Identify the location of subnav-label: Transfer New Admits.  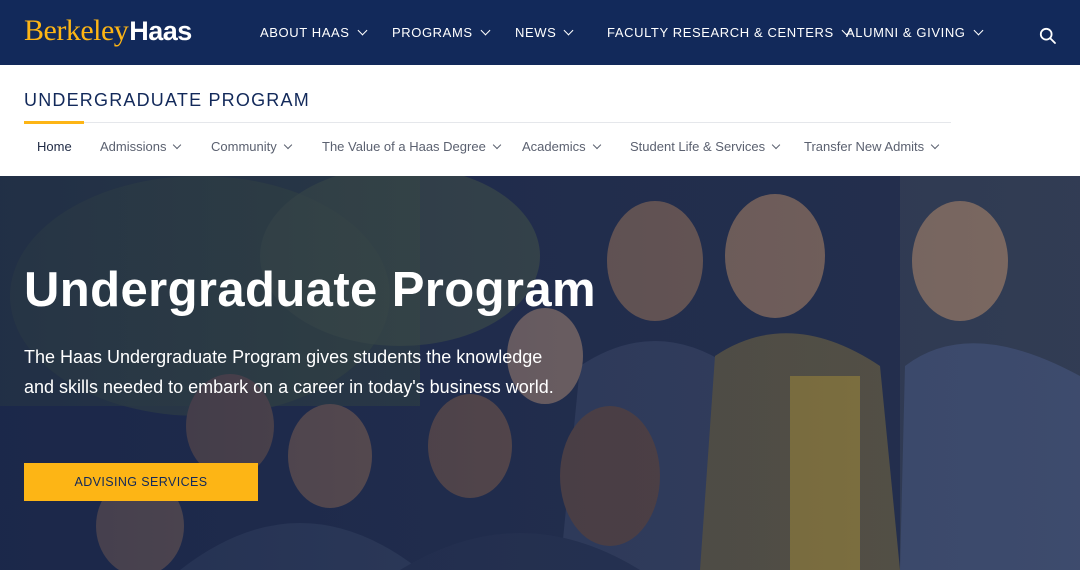
(864, 146).